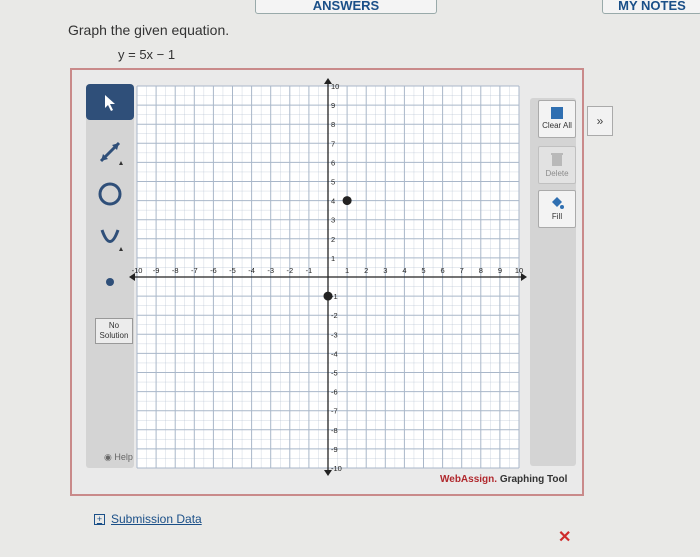  What do you see at coordinates (334, 373) in the screenshot?
I see `y-tick-label: -5` at bounding box center [334, 373].